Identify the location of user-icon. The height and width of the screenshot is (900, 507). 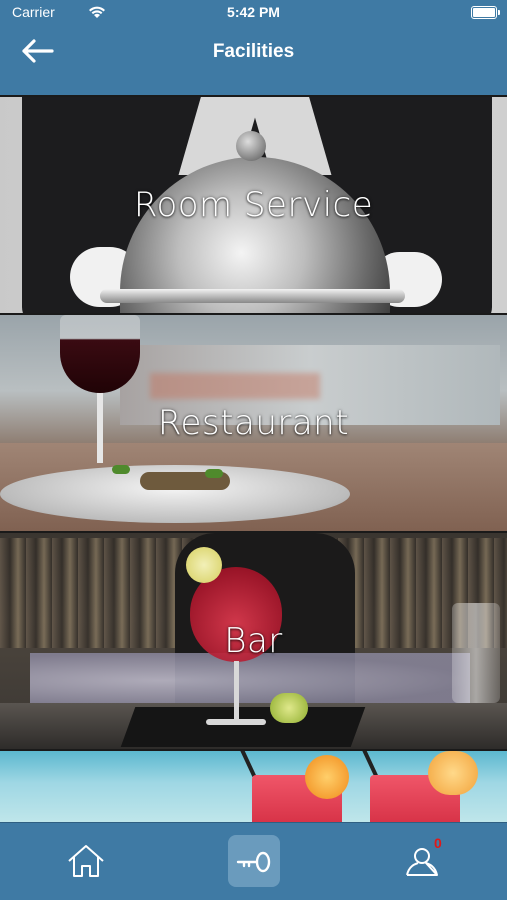
(424, 861).